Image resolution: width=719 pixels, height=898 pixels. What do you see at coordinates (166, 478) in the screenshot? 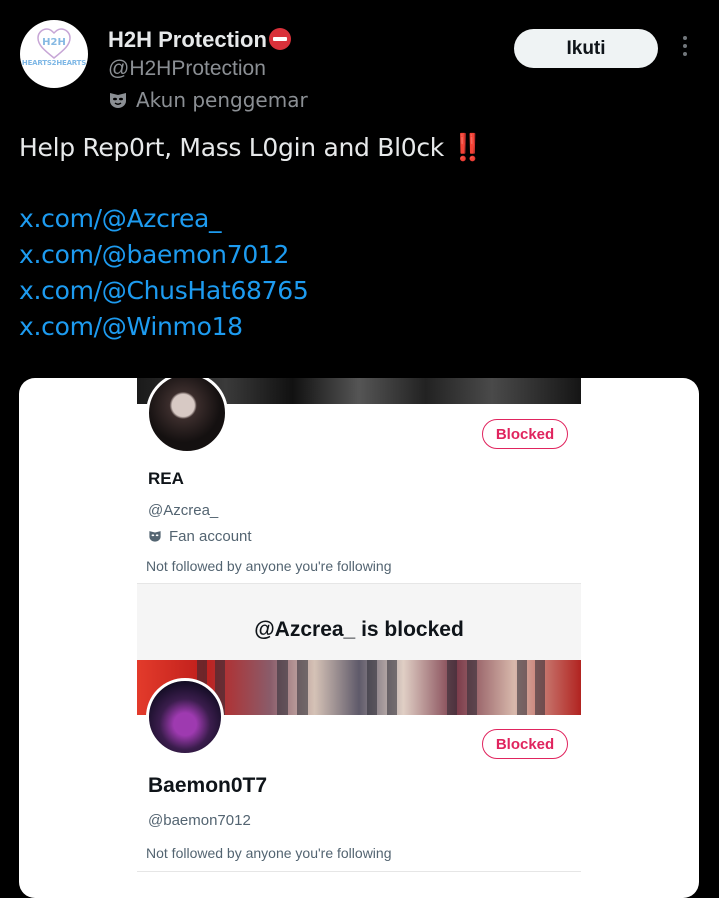
I see `profile-name-1: REA` at bounding box center [166, 478].